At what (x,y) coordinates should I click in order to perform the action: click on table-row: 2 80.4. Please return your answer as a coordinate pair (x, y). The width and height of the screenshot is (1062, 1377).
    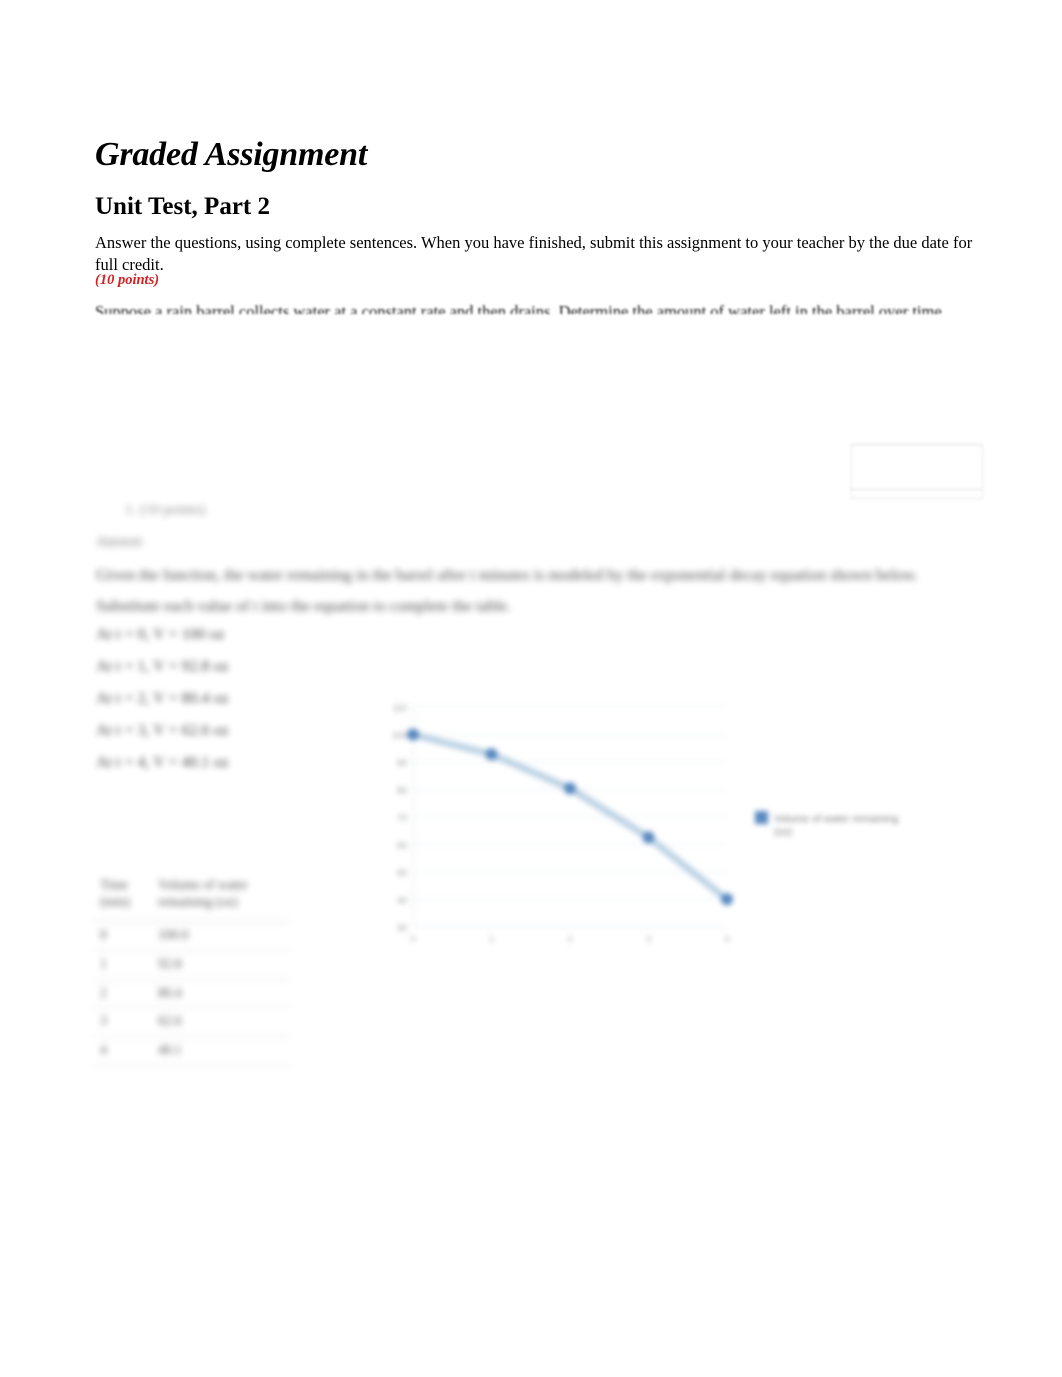
    Looking at the image, I should click on (191, 994).